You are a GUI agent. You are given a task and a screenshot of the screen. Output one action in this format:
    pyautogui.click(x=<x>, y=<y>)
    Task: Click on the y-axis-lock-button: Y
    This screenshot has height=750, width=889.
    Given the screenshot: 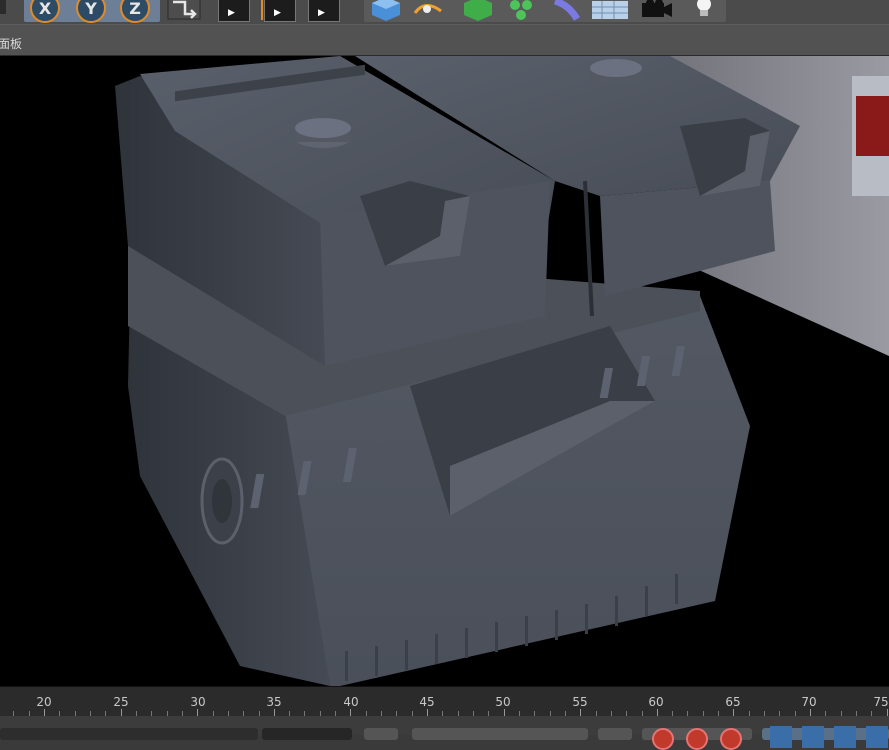 What is the action you would take?
    pyautogui.click(x=91, y=11)
    